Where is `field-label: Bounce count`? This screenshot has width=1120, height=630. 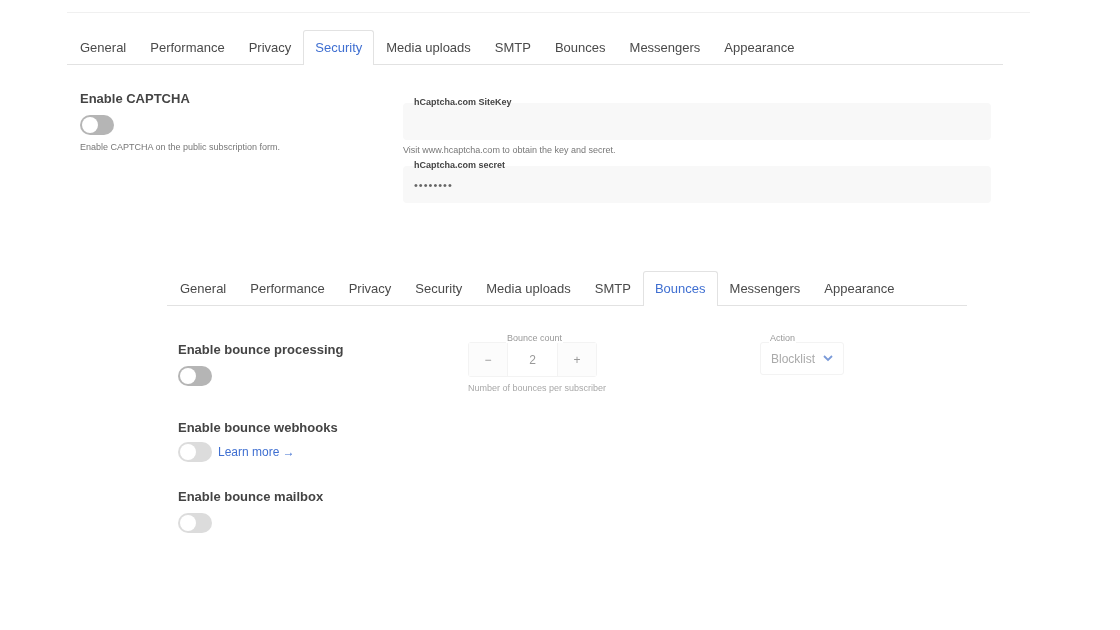
field-label: Bounce count is located at coordinates (535, 338).